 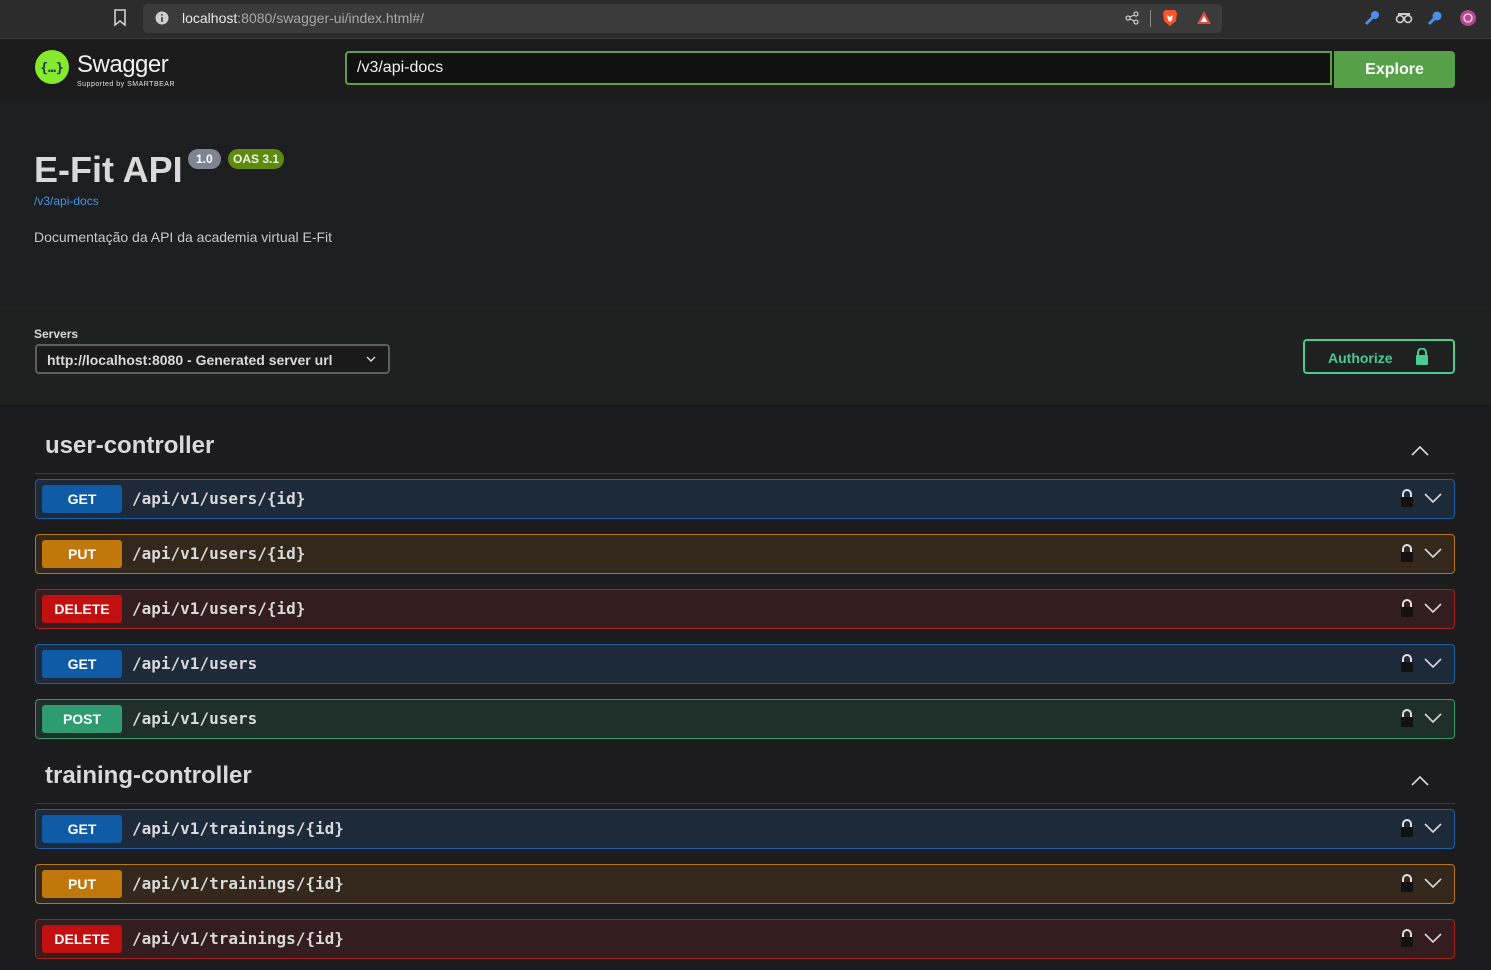 I want to click on tag-header-training-controller: training-controller, so click(x=745, y=783).